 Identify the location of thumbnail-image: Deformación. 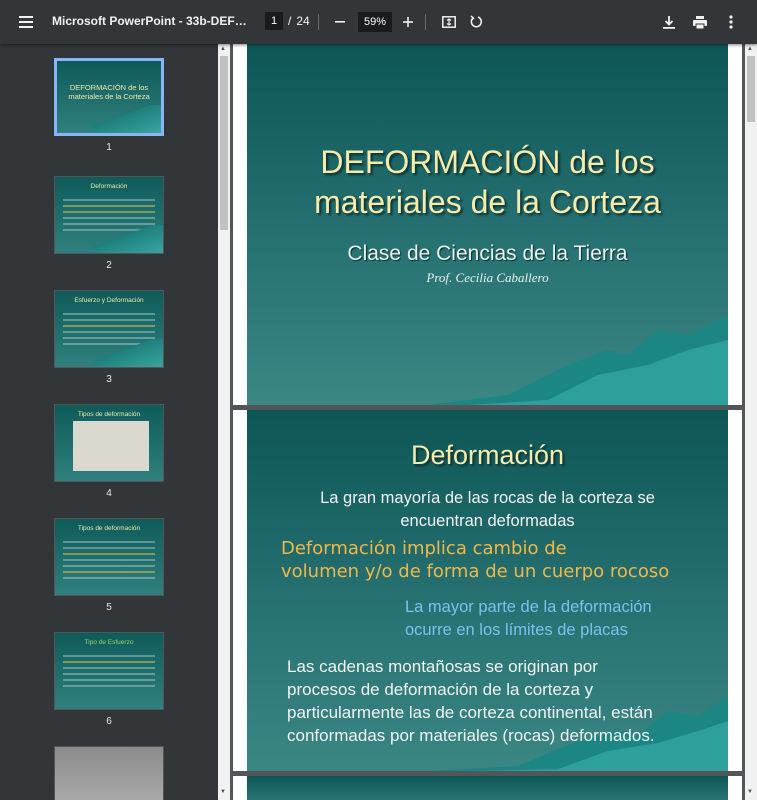
(109, 215).